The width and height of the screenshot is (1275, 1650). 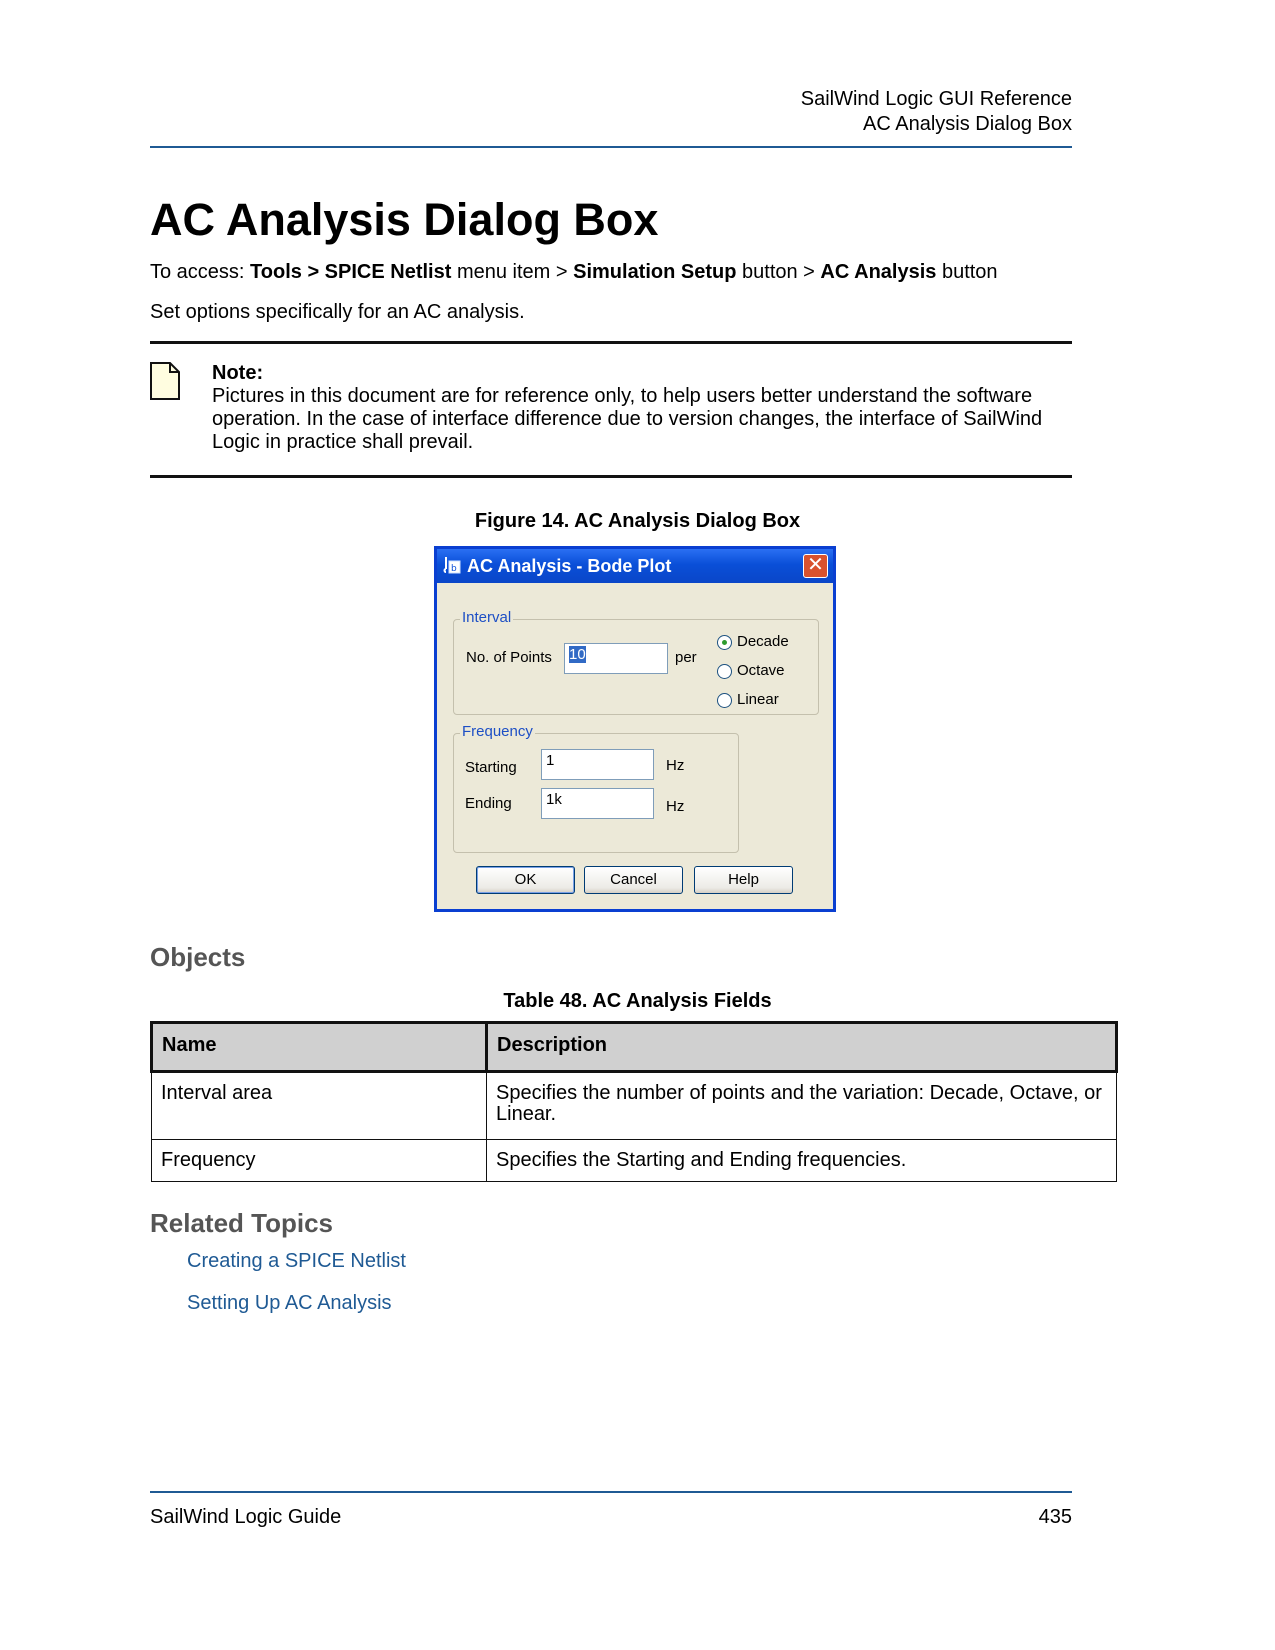 I want to click on ending-input: 1k, so click(x=597, y=803).